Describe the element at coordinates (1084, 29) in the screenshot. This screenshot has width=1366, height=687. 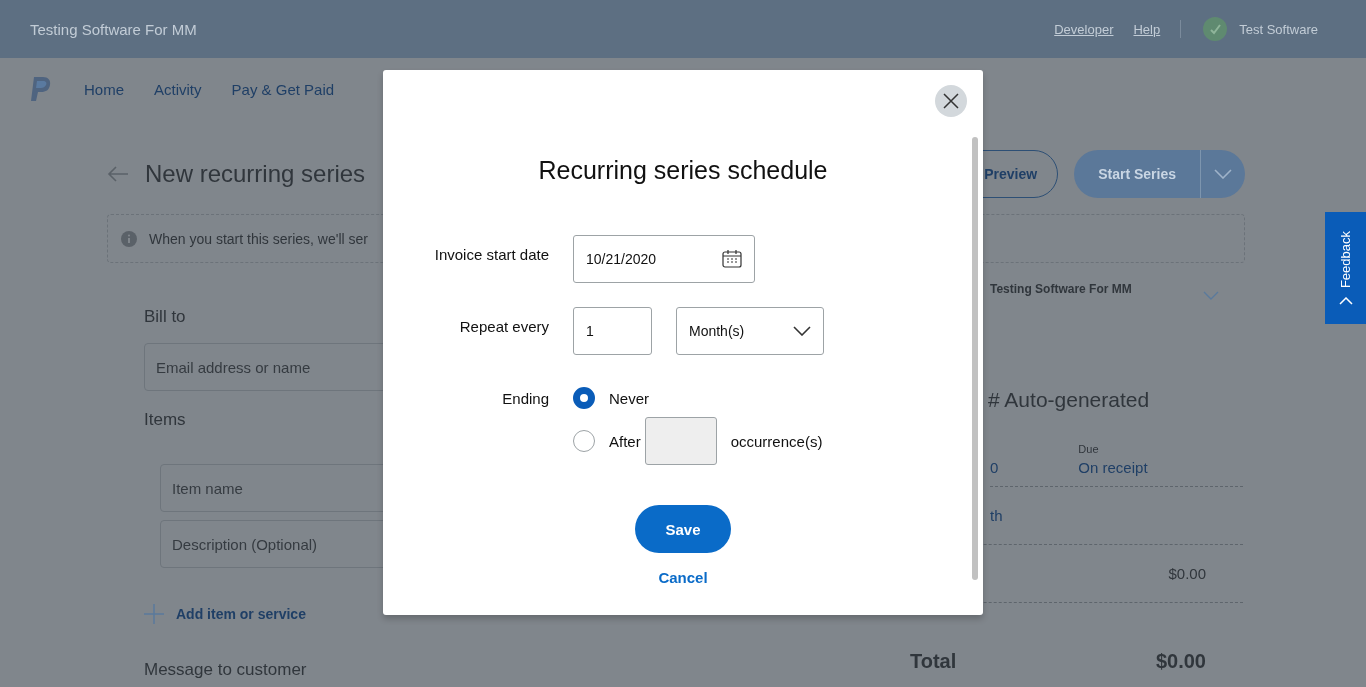
I see `header-link: Developer` at that location.